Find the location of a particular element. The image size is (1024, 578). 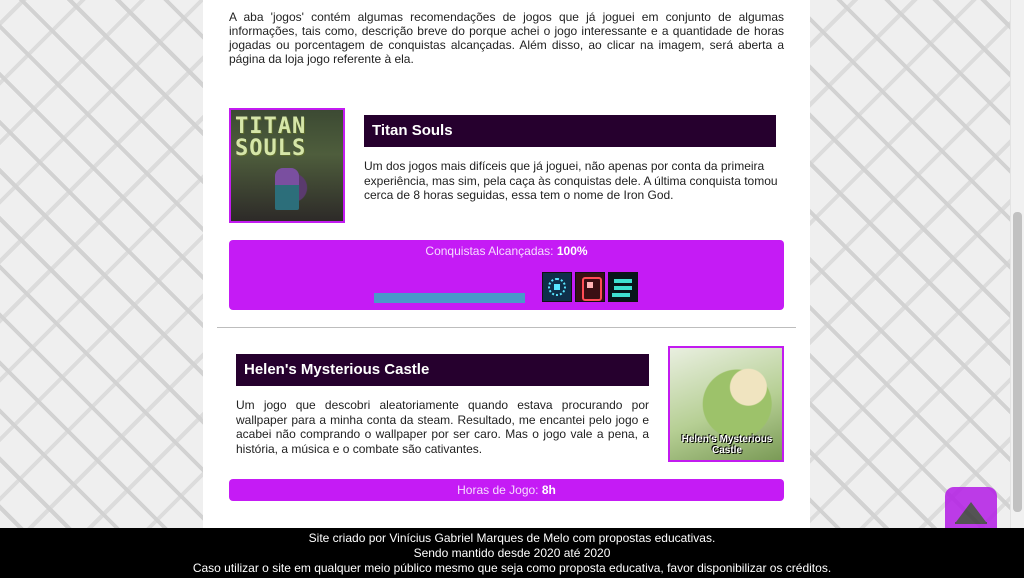

arrow-up-icon-base is located at coordinates (971, 523).